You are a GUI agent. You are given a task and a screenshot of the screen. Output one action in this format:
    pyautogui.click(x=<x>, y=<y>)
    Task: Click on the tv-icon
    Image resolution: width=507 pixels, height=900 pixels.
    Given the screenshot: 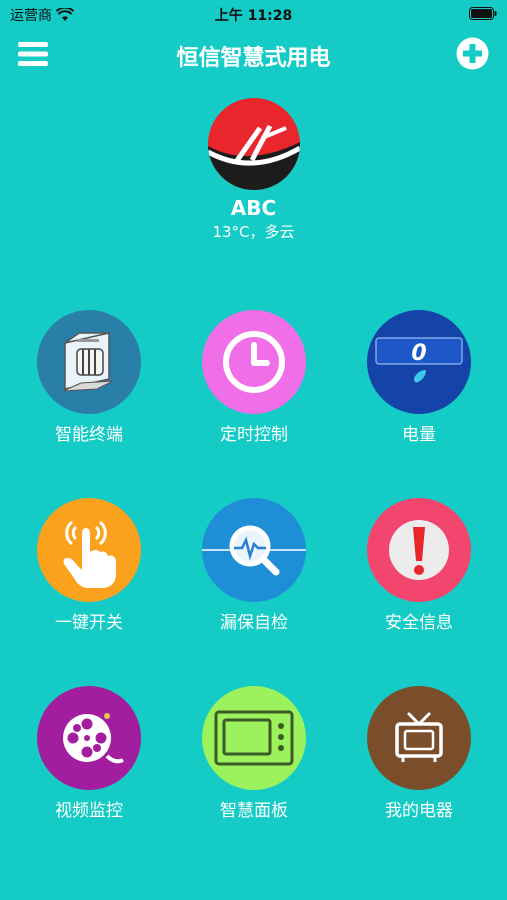 What is the action you would take?
    pyautogui.click(x=419, y=737)
    